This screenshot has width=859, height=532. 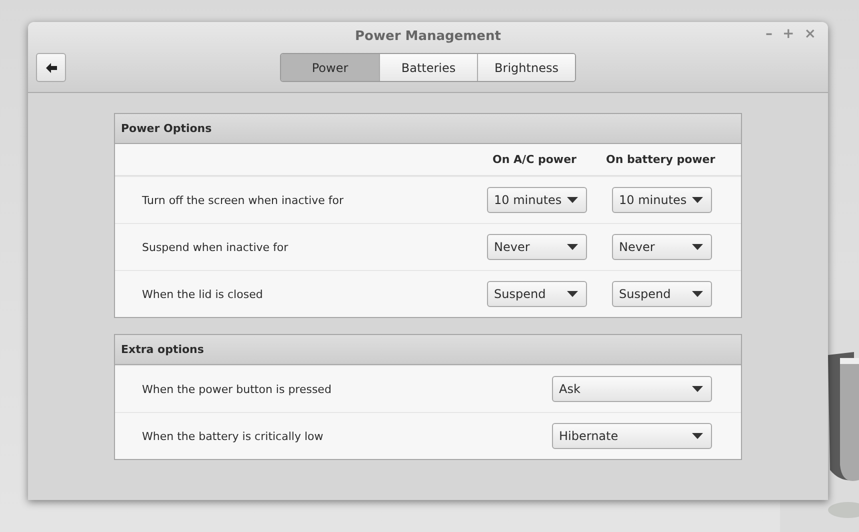 I want to click on tab: Batteries, so click(x=428, y=67).